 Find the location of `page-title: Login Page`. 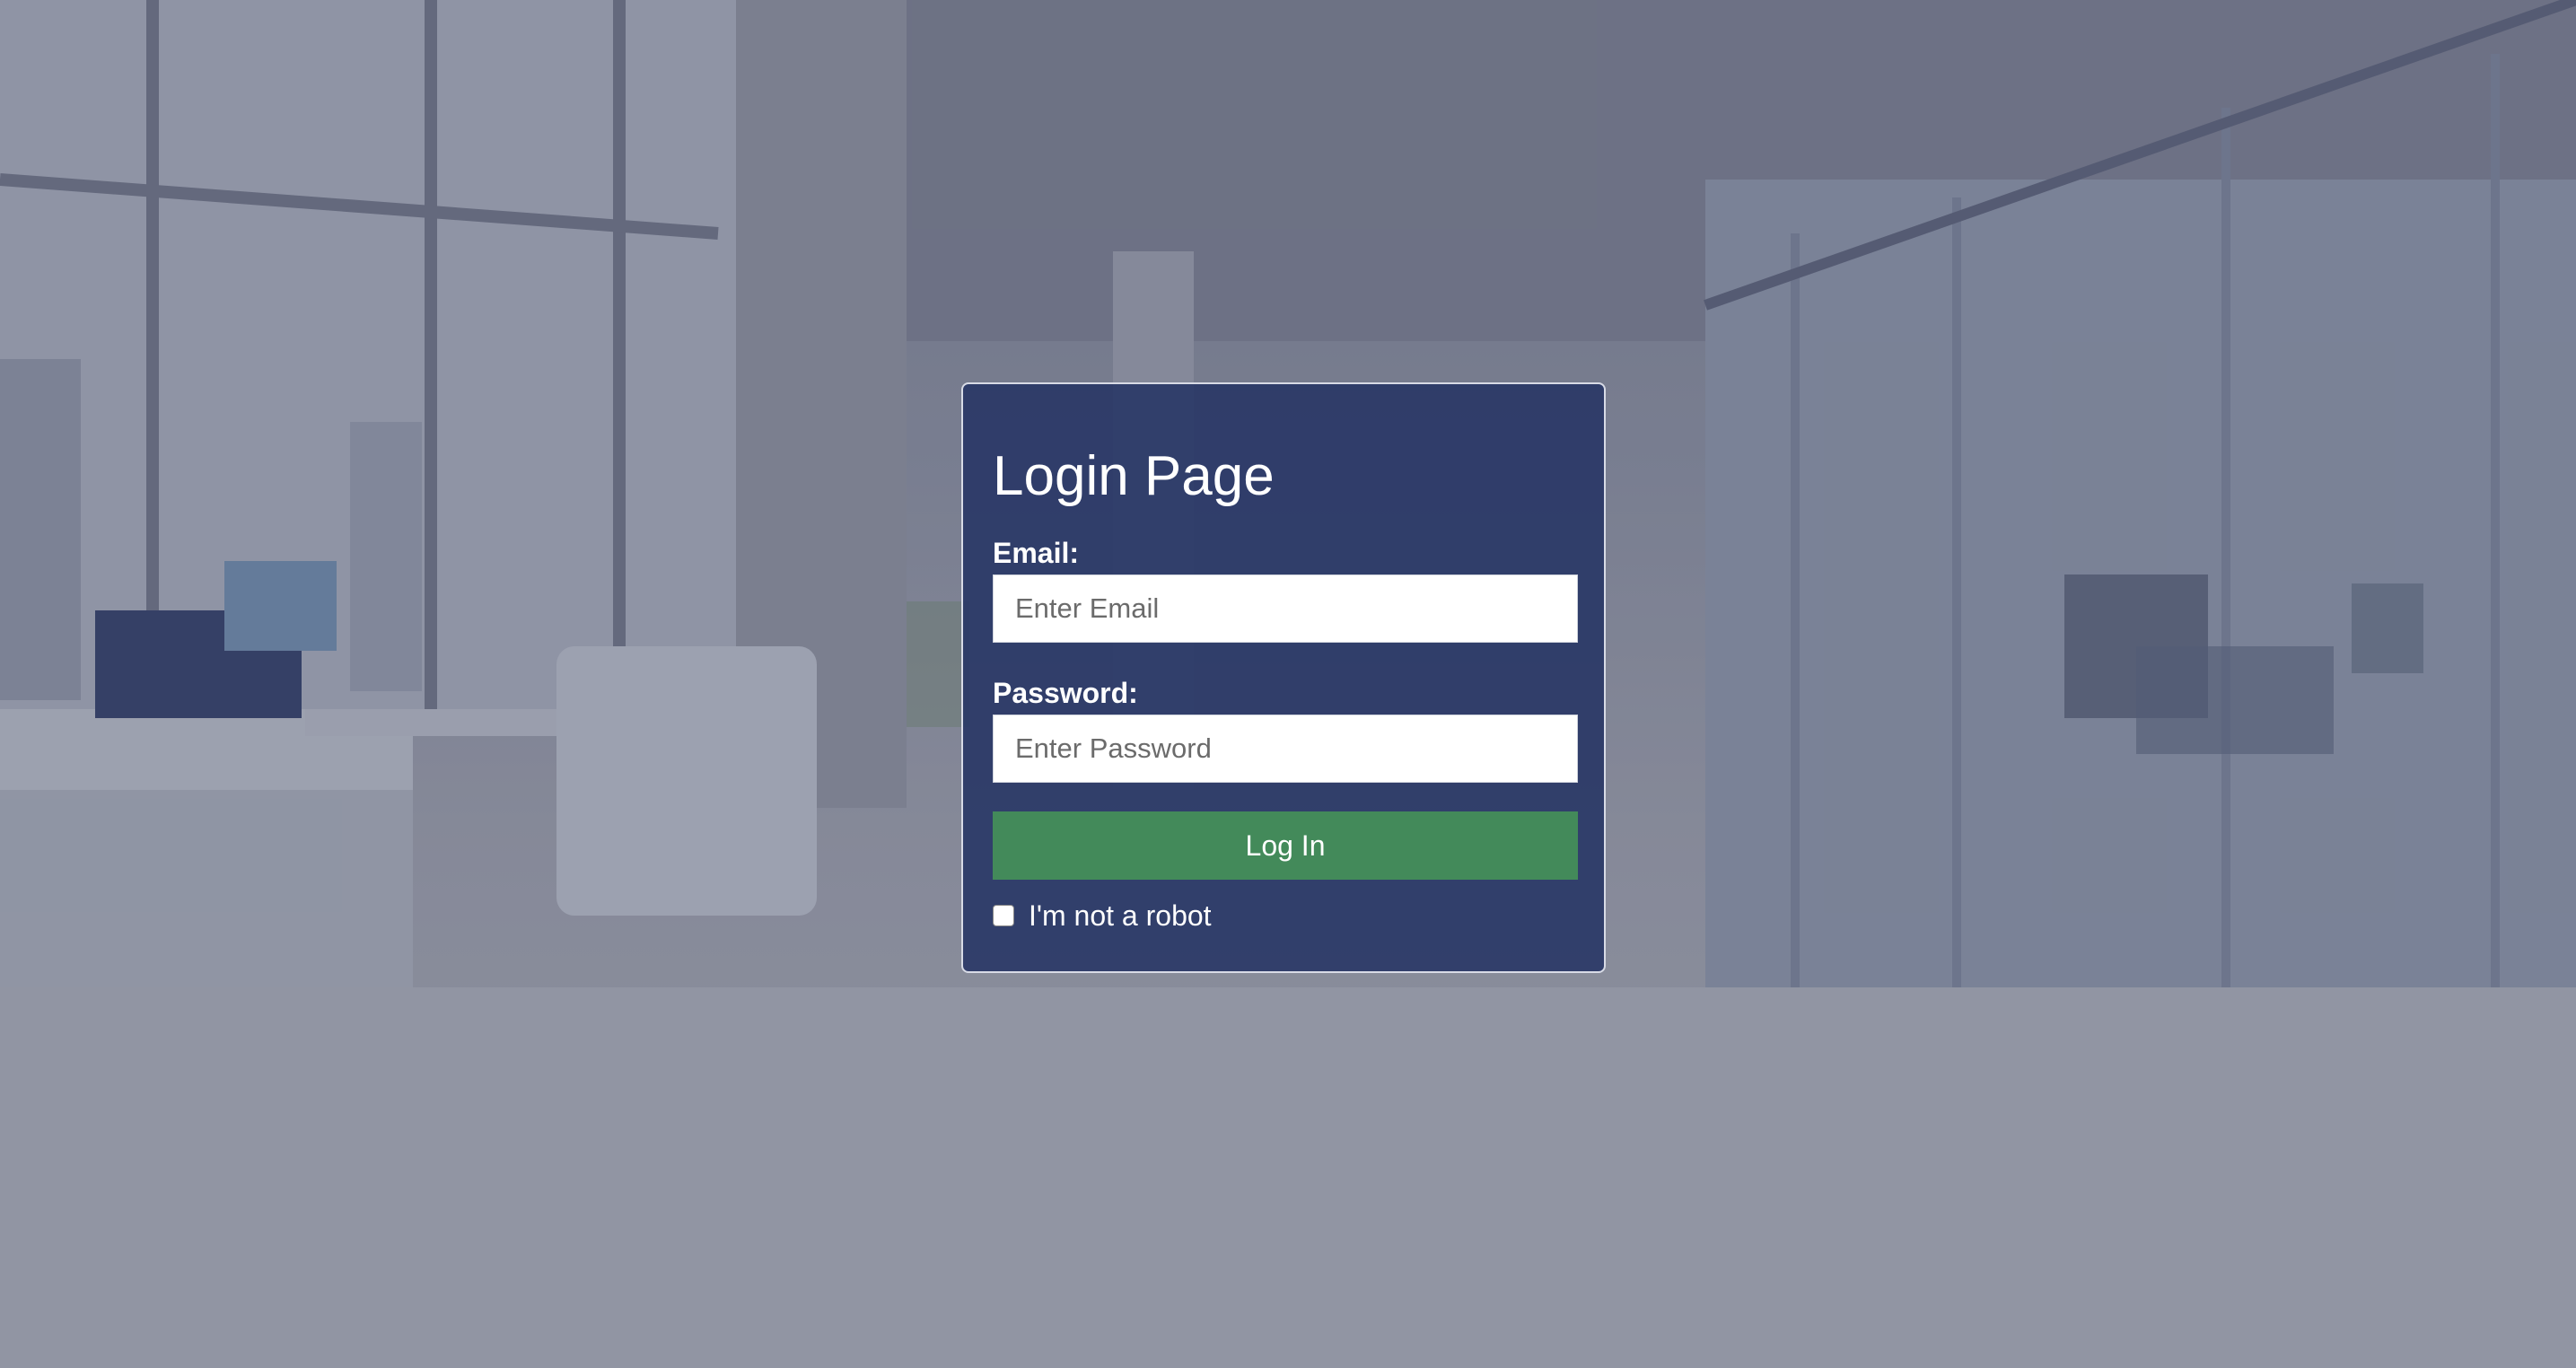

page-title: Login Page is located at coordinates (1134, 476).